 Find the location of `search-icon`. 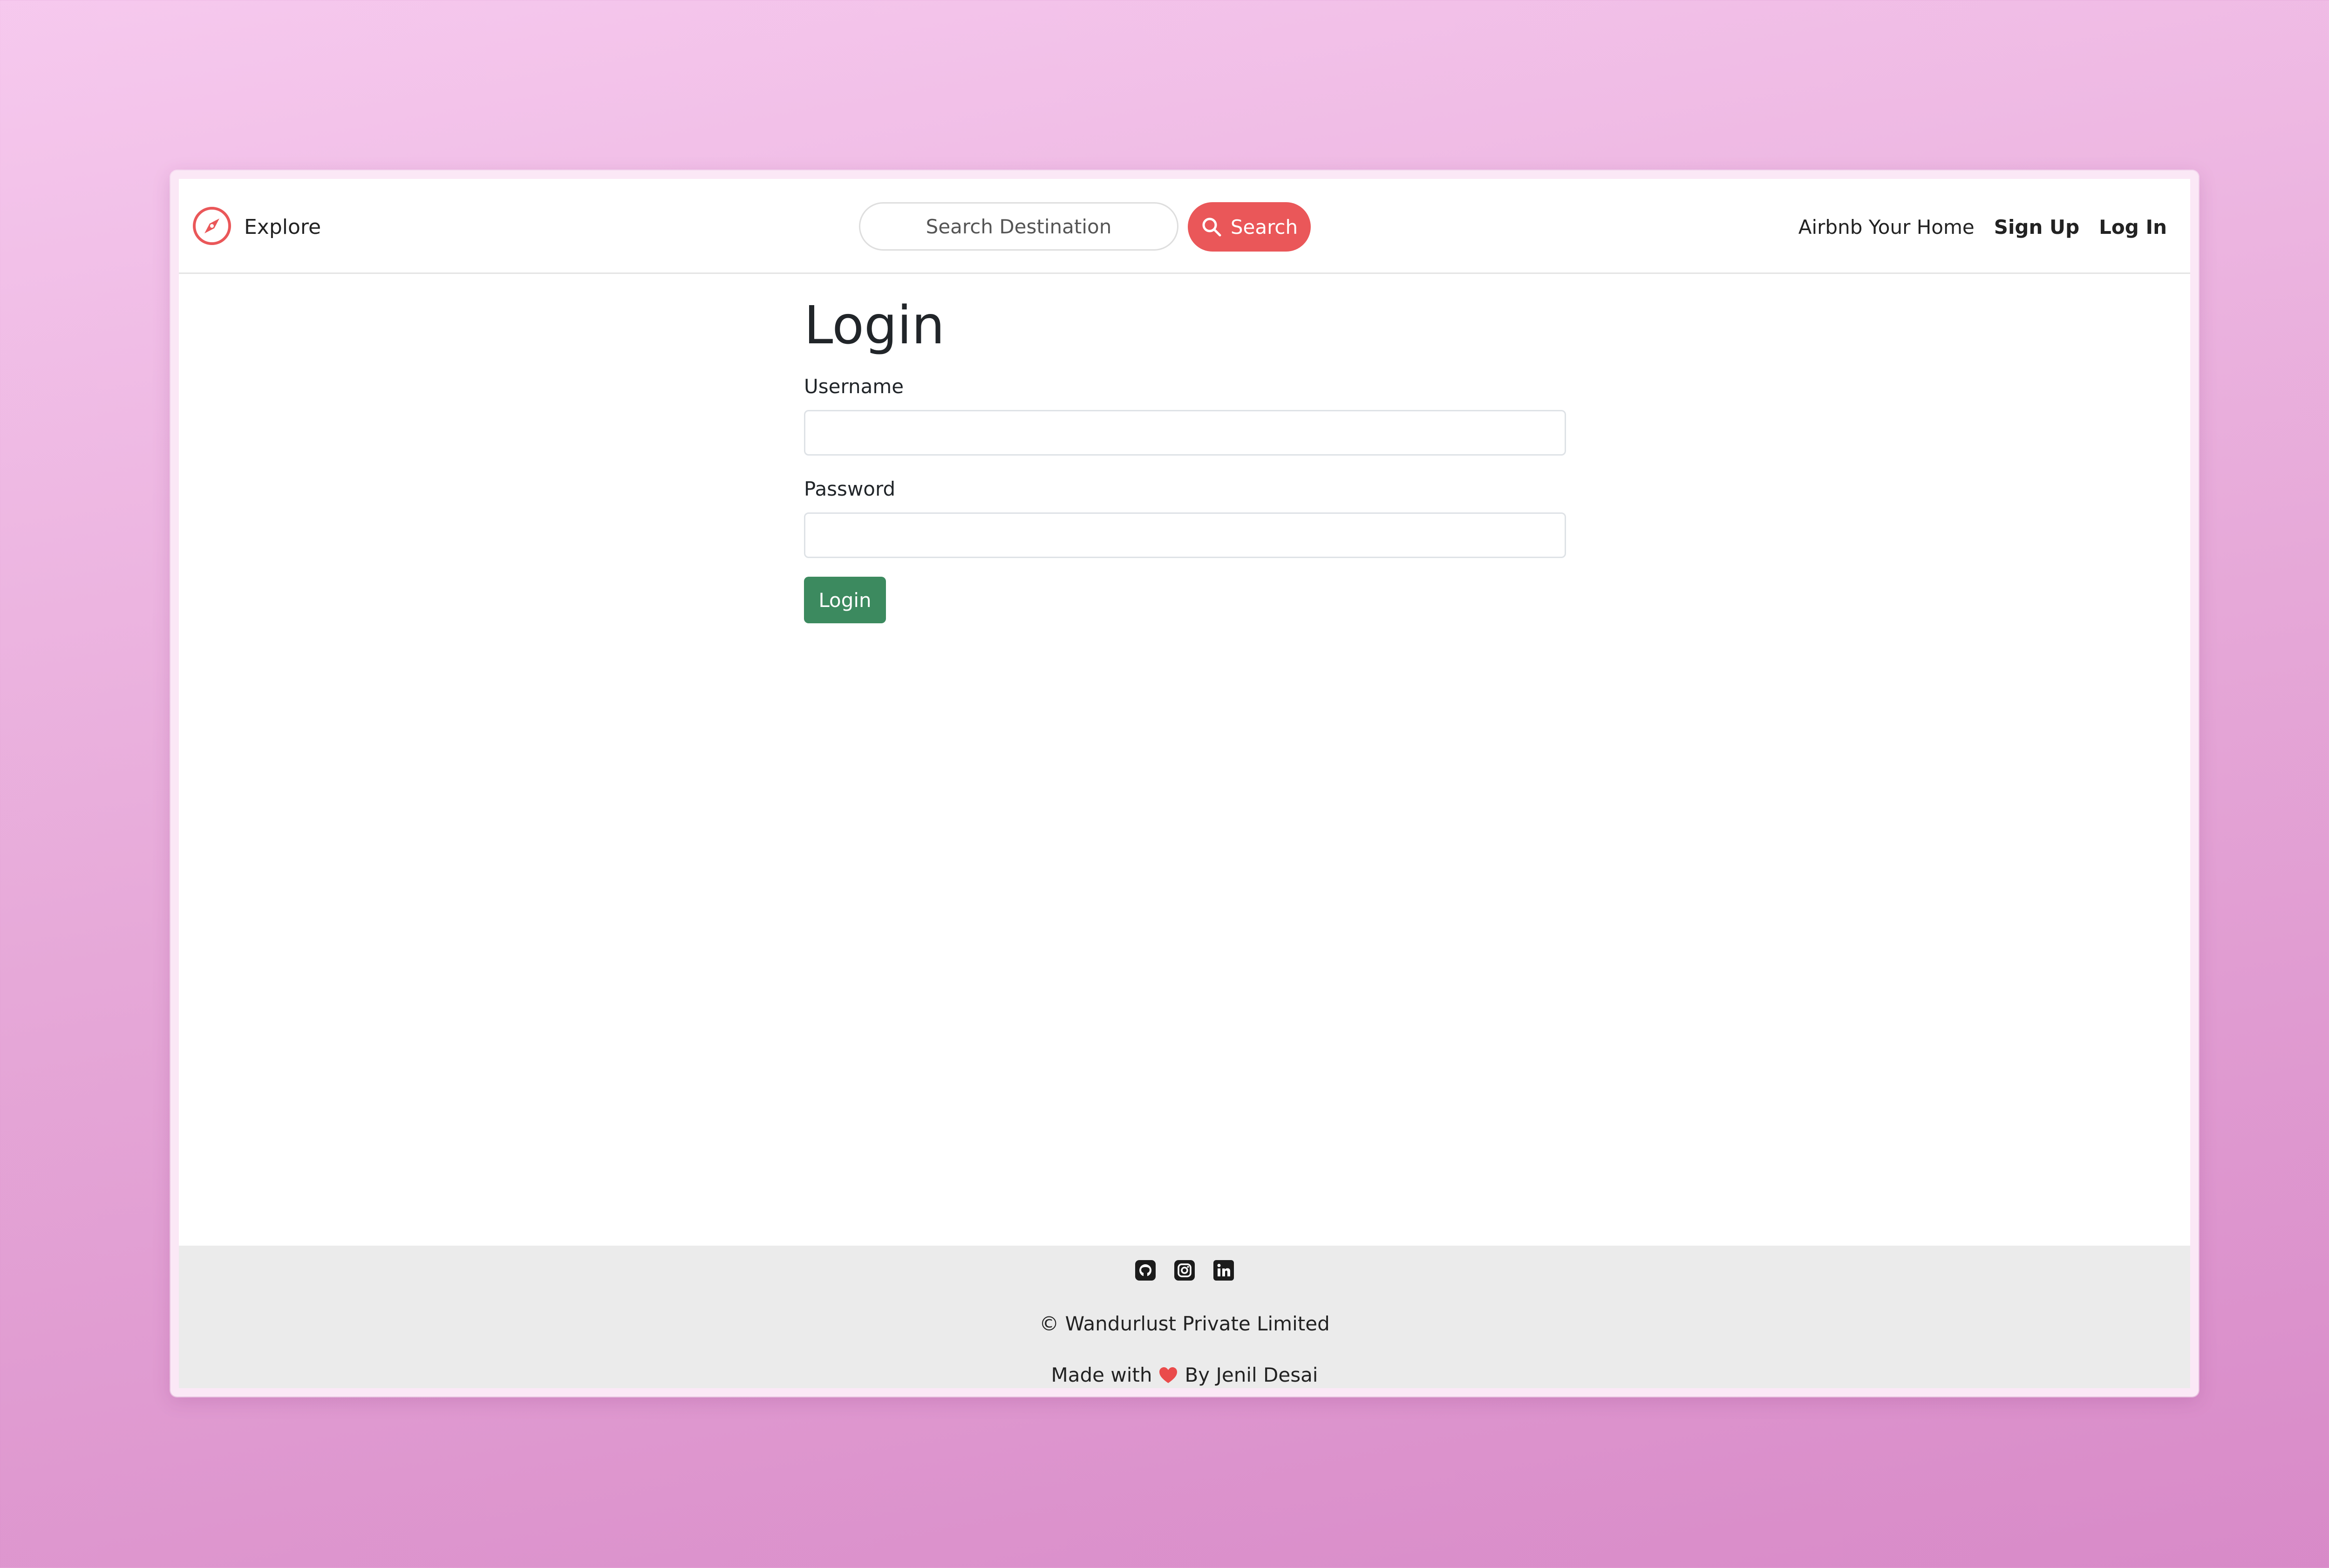

search-icon is located at coordinates (1211, 227).